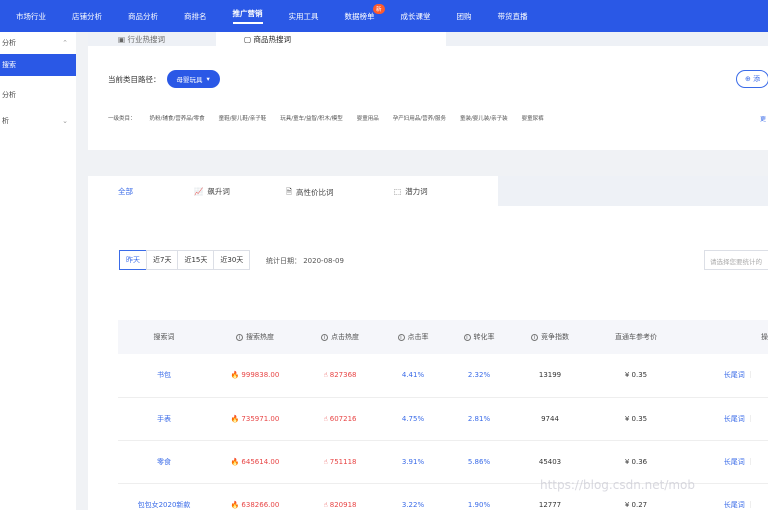  What do you see at coordinates (243, 118) in the screenshot?
I see `category-item: 童鞋/婴儿鞋/亲子鞋` at bounding box center [243, 118].